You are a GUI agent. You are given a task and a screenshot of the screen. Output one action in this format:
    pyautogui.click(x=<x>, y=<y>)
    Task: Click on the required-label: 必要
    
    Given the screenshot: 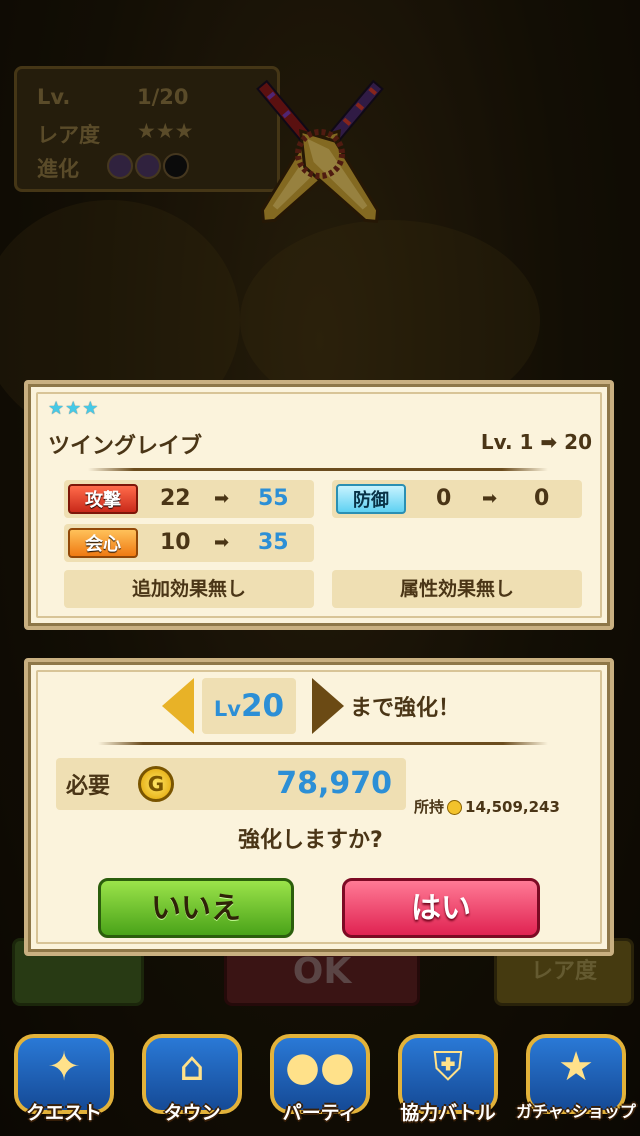 What is the action you would take?
    pyautogui.click(x=88, y=786)
    